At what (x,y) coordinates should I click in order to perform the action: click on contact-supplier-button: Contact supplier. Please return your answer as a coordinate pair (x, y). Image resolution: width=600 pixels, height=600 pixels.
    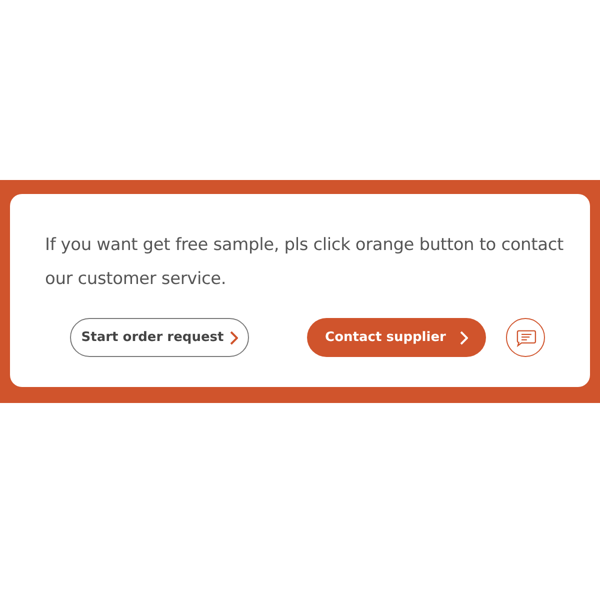
    Looking at the image, I should click on (396, 337).